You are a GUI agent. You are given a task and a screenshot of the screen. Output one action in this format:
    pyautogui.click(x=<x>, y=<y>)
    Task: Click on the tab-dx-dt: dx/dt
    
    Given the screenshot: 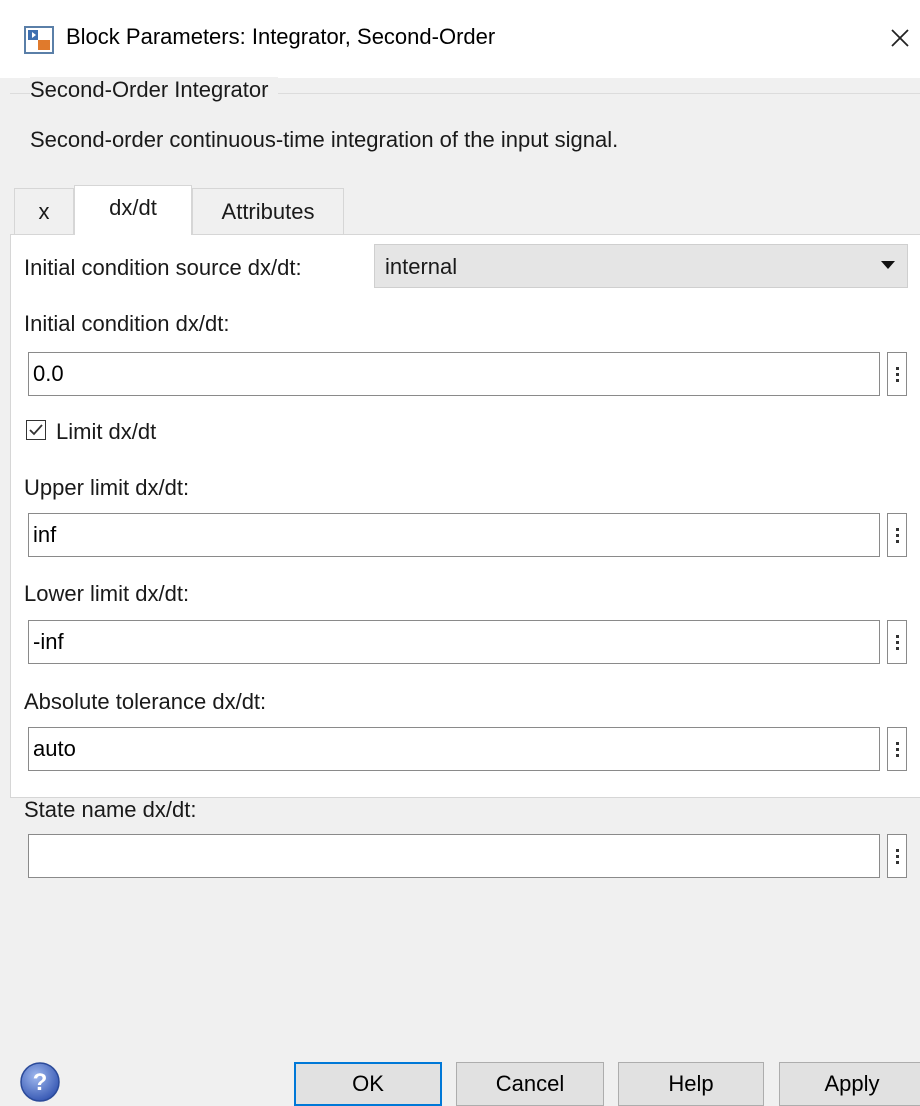 What is the action you would take?
    pyautogui.click(x=133, y=210)
    